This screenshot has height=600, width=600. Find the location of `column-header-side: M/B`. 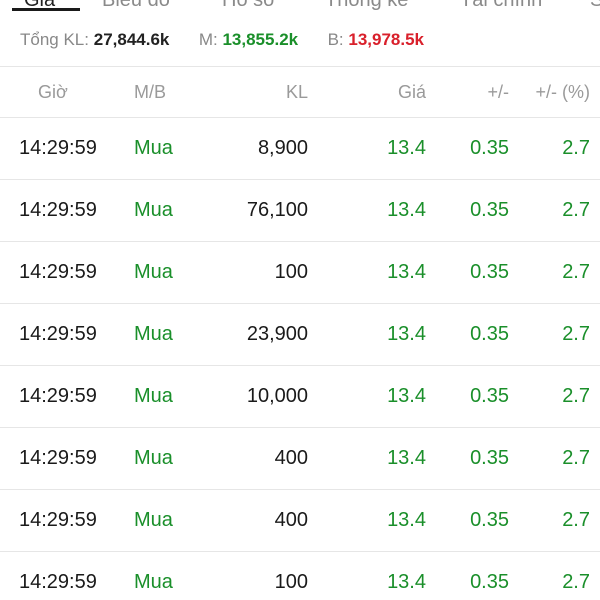

column-header-side: M/B is located at coordinates (150, 91).